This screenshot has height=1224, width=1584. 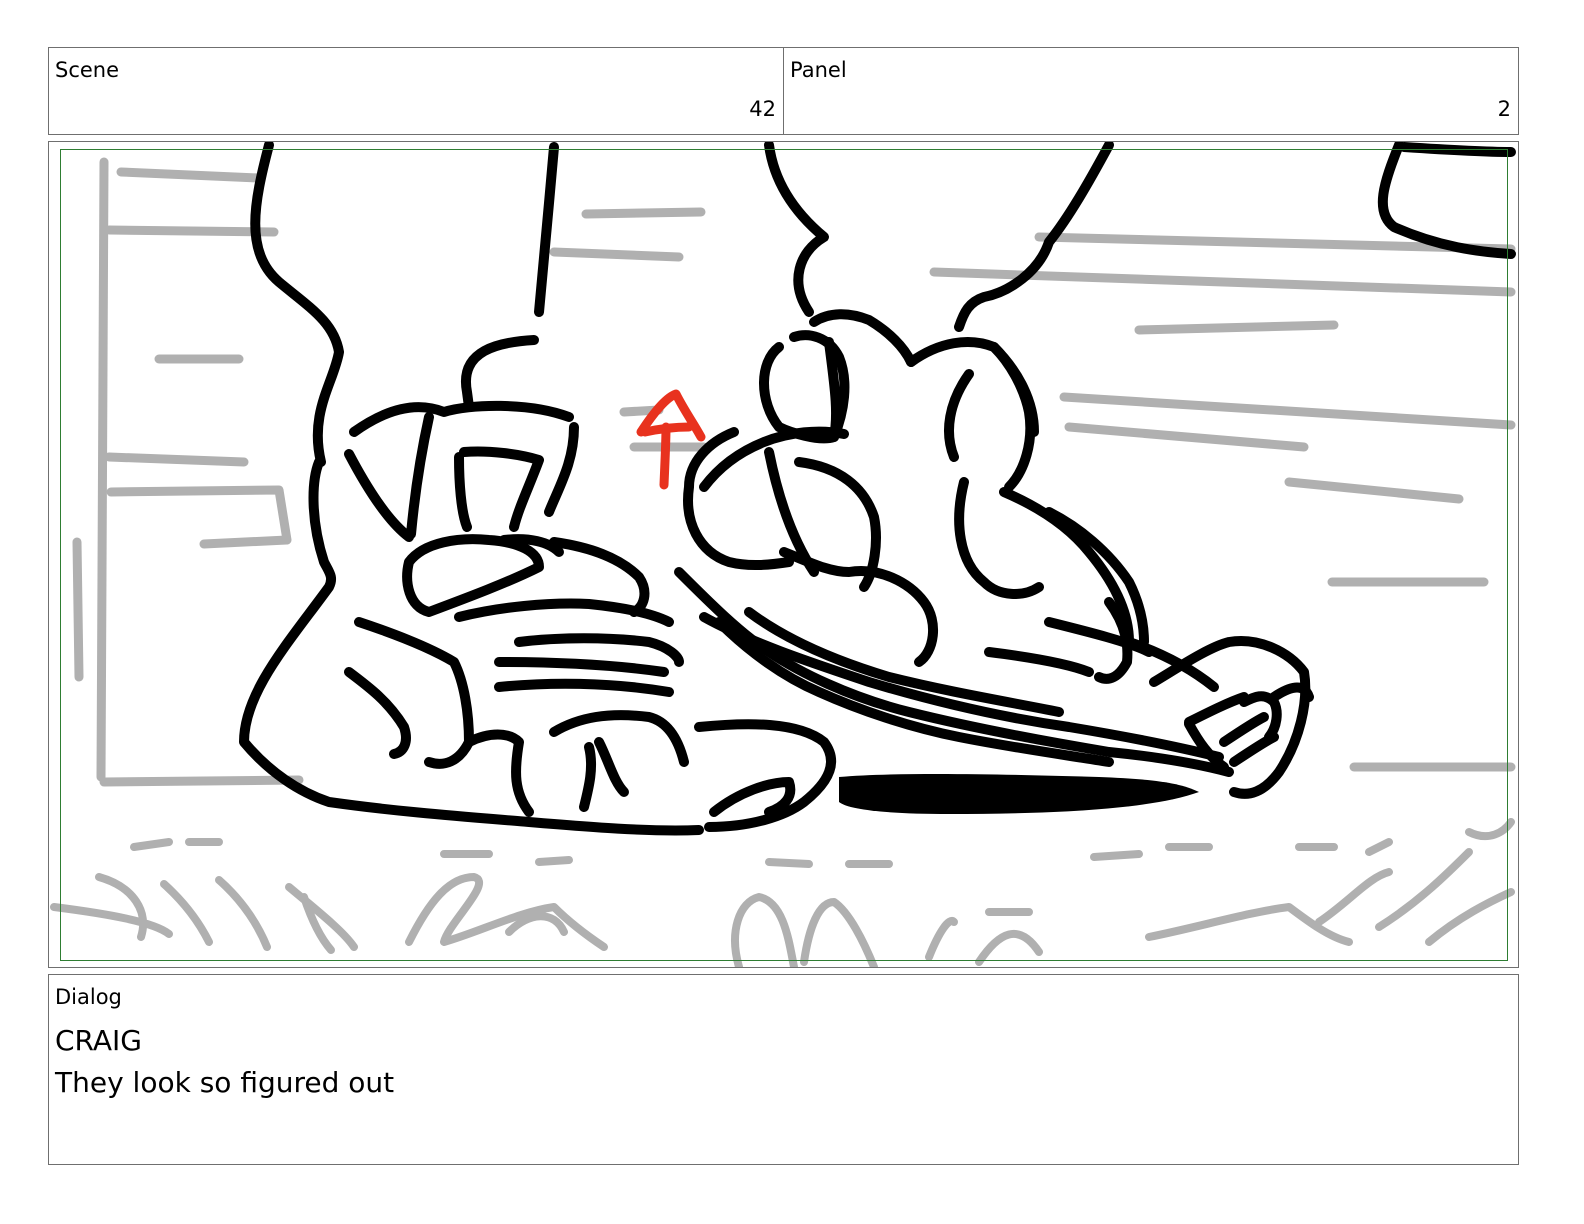 What do you see at coordinates (818, 70) in the screenshot?
I see `panel-label: Panel` at bounding box center [818, 70].